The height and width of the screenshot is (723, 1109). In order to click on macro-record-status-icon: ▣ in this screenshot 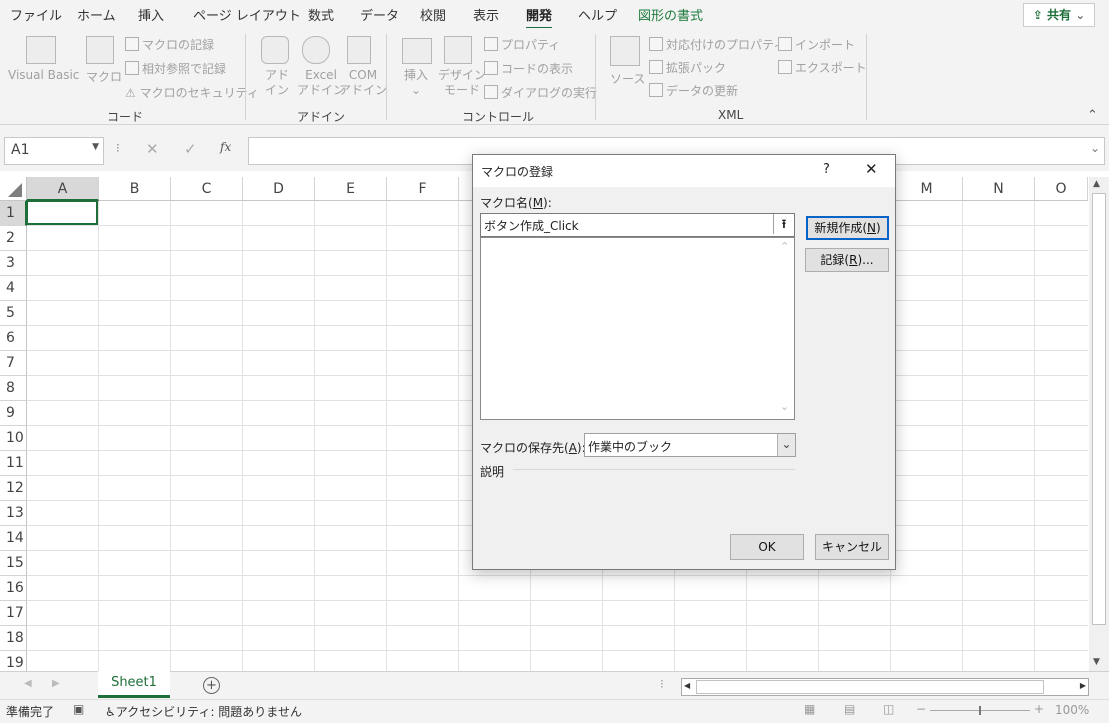, I will do `click(78, 709)`.